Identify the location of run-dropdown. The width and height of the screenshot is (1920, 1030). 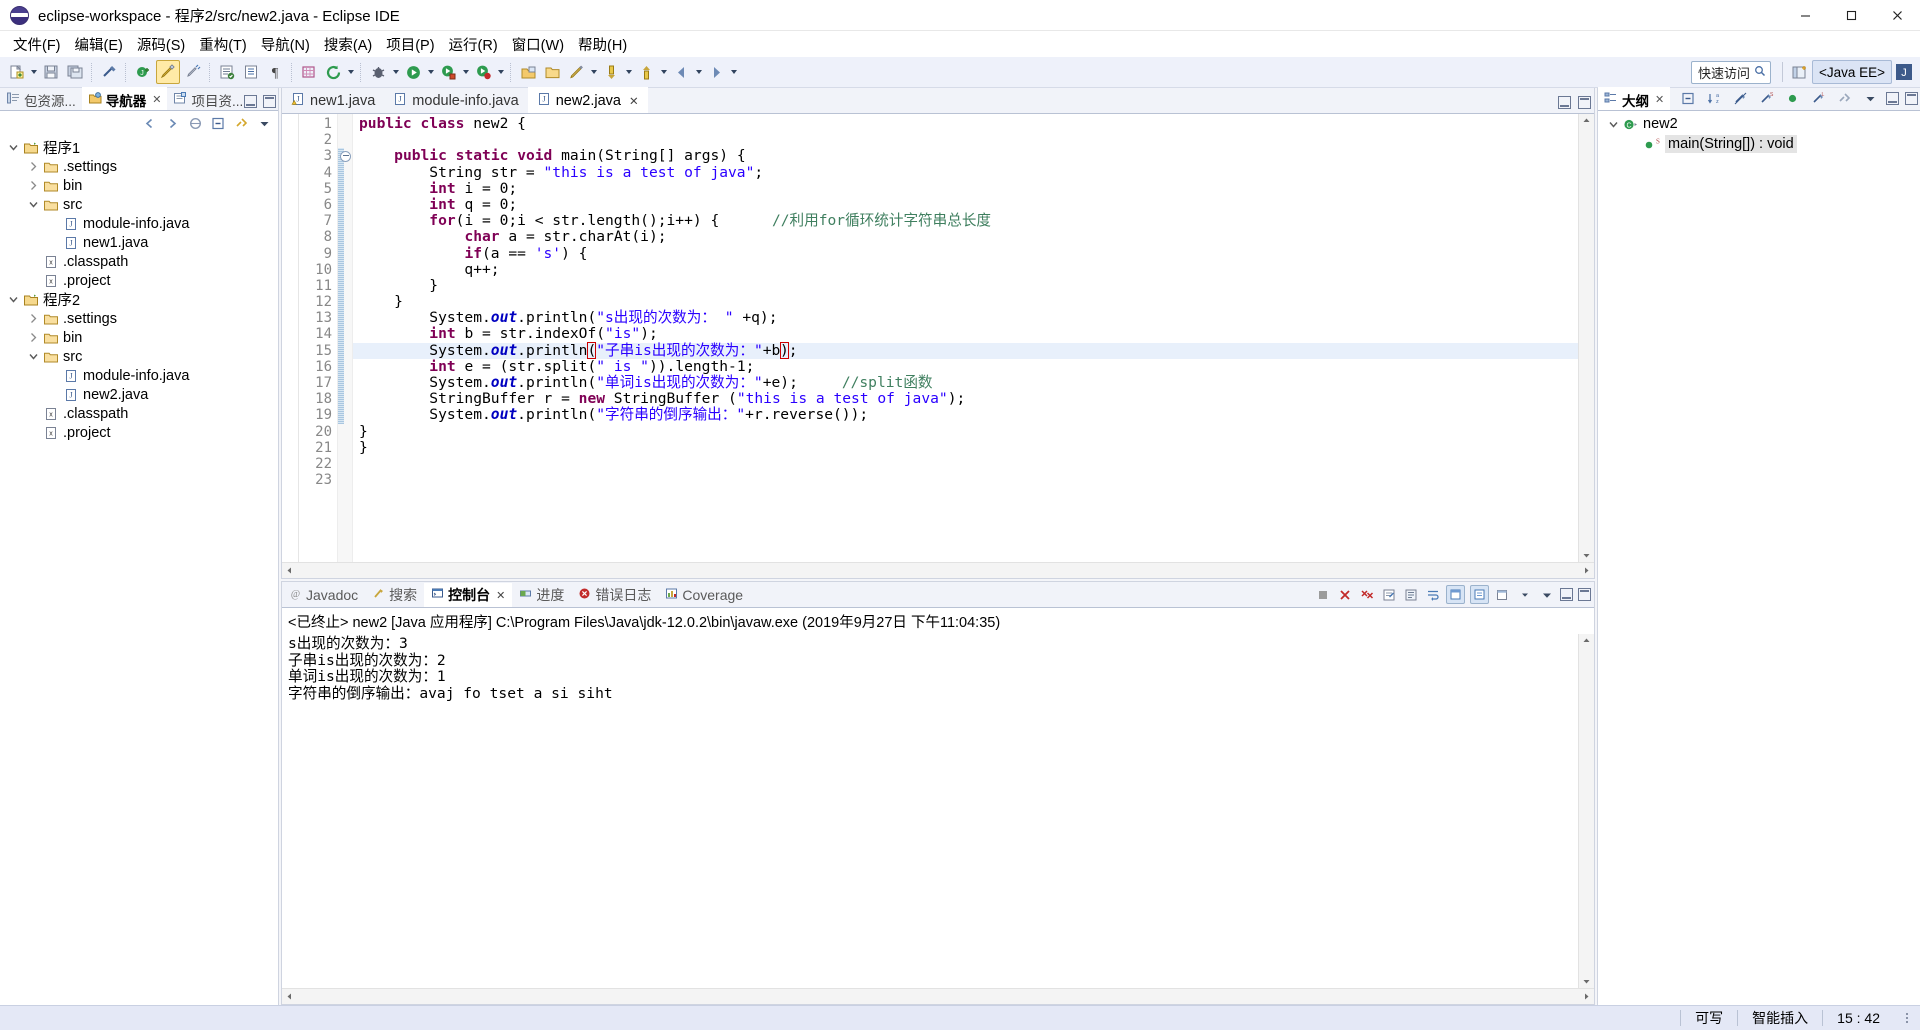
(430, 72).